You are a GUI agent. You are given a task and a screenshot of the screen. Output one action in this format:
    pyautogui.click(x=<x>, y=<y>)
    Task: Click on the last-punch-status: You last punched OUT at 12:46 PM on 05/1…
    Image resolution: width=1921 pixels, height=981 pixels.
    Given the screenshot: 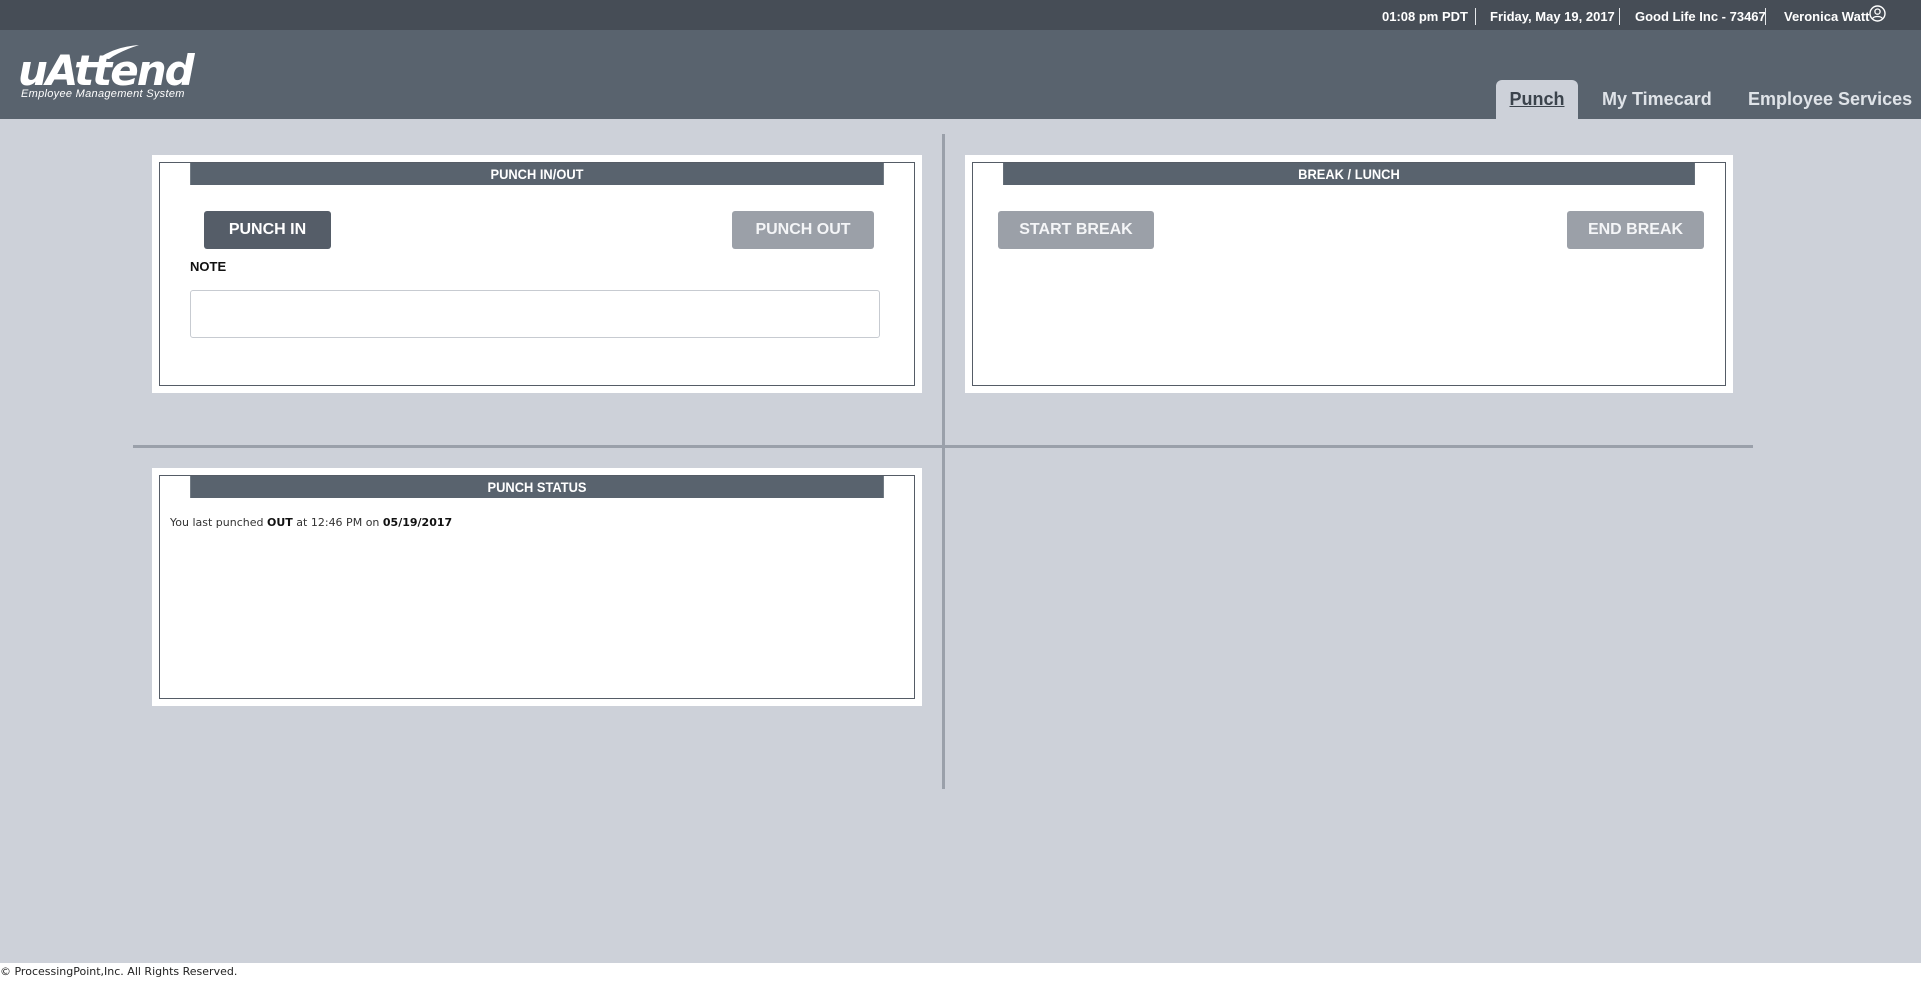 What is the action you would take?
    pyautogui.click(x=311, y=522)
    